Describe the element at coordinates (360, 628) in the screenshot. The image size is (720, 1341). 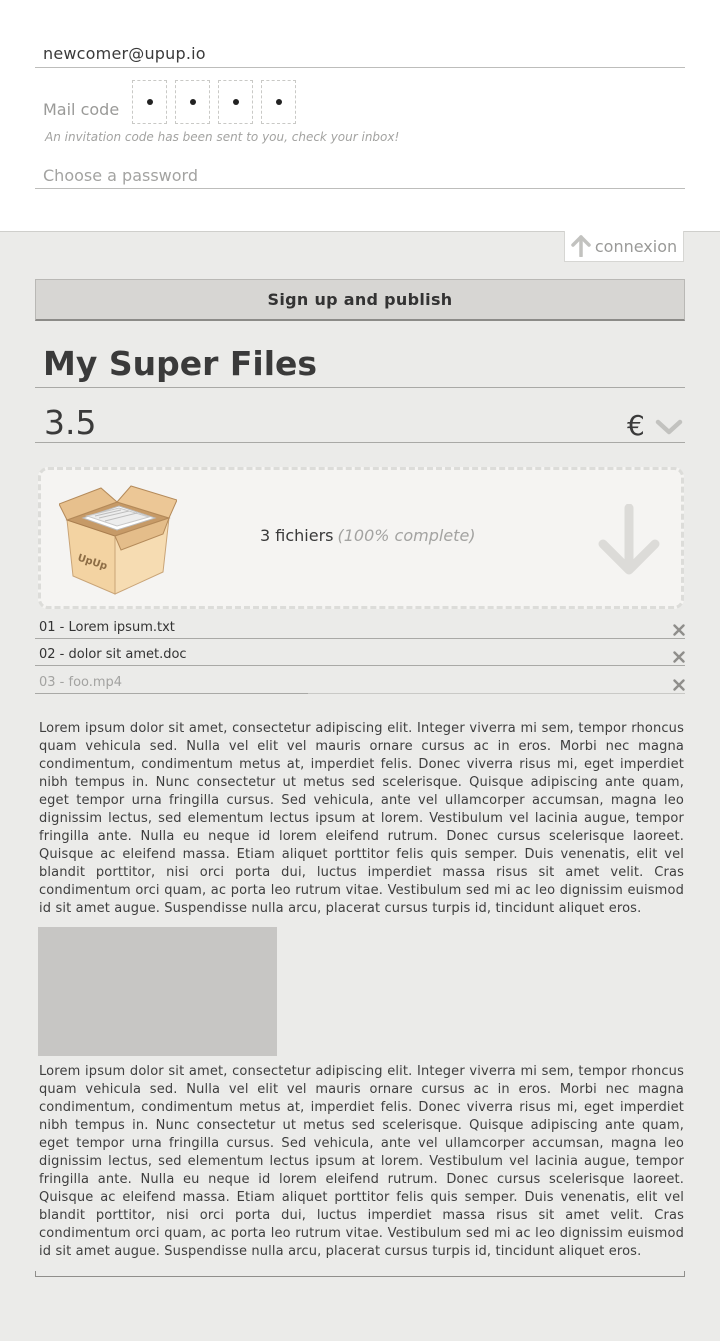
I see `file-list-item: 01 - Lorem ipsum.txt` at that location.